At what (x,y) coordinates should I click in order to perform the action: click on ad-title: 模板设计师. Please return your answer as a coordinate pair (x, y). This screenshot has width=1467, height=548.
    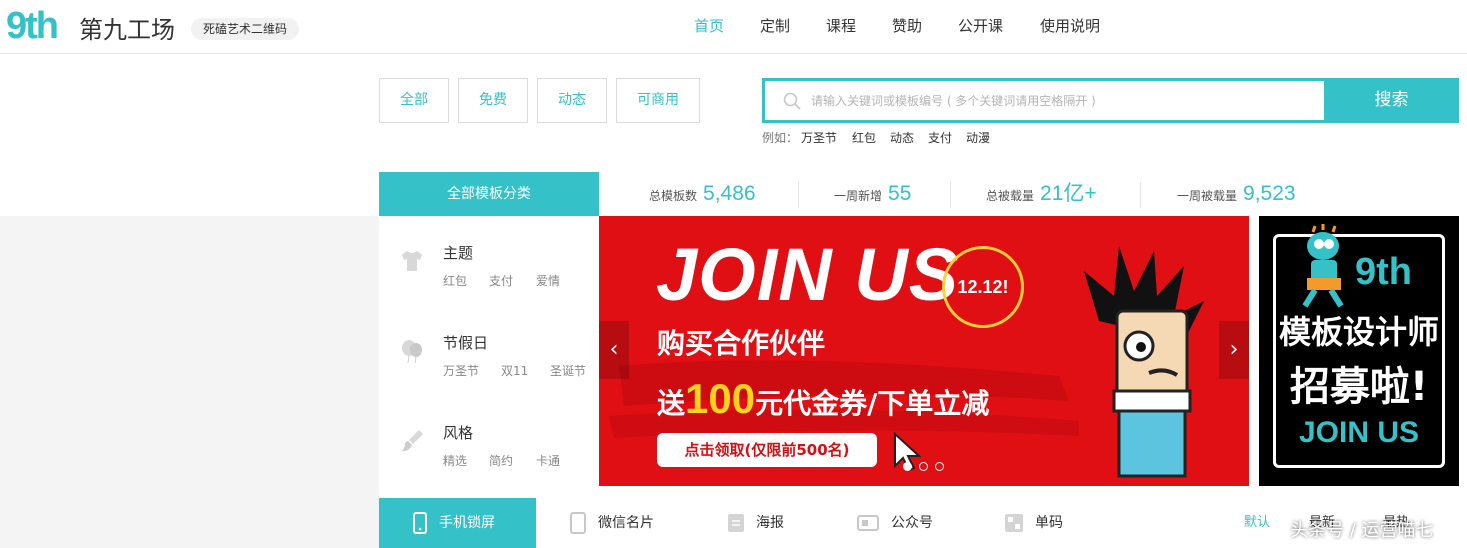
    Looking at the image, I should click on (1358, 332).